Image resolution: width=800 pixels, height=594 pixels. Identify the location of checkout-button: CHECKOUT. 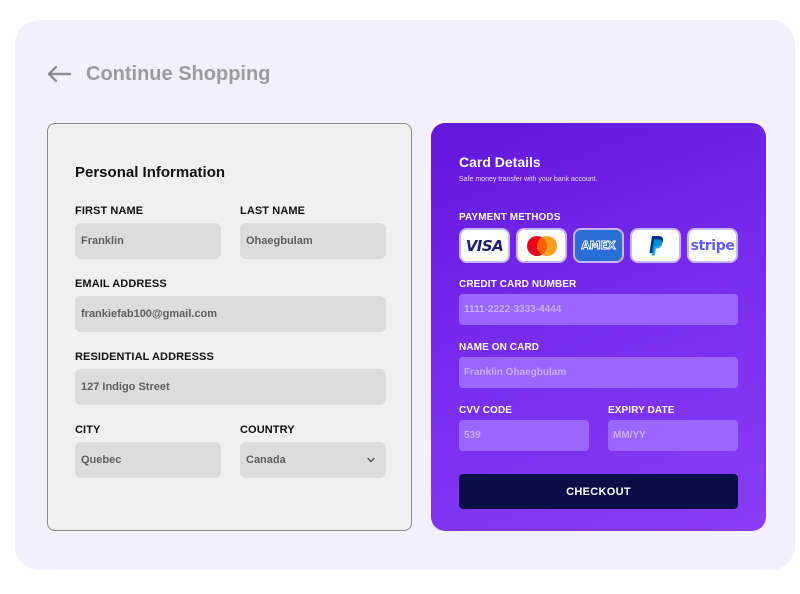
(598, 491).